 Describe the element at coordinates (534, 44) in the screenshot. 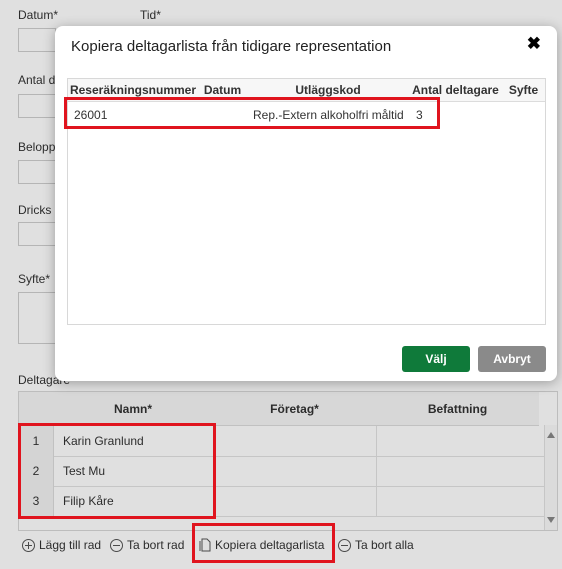

I see `close-icon: ✖` at that location.